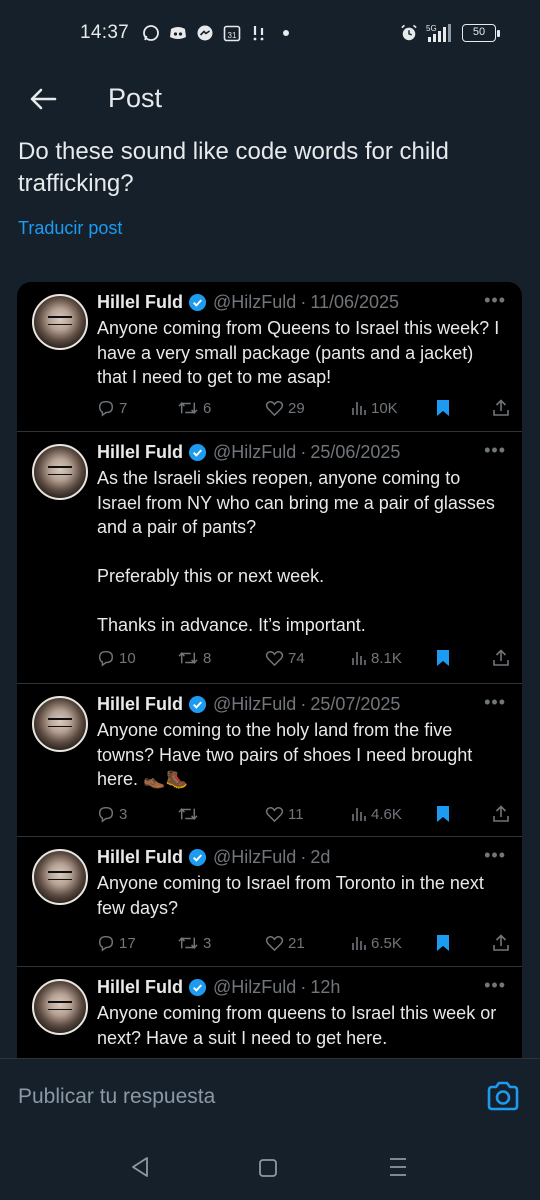  I want to click on battery-level: 50, so click(479, 33).